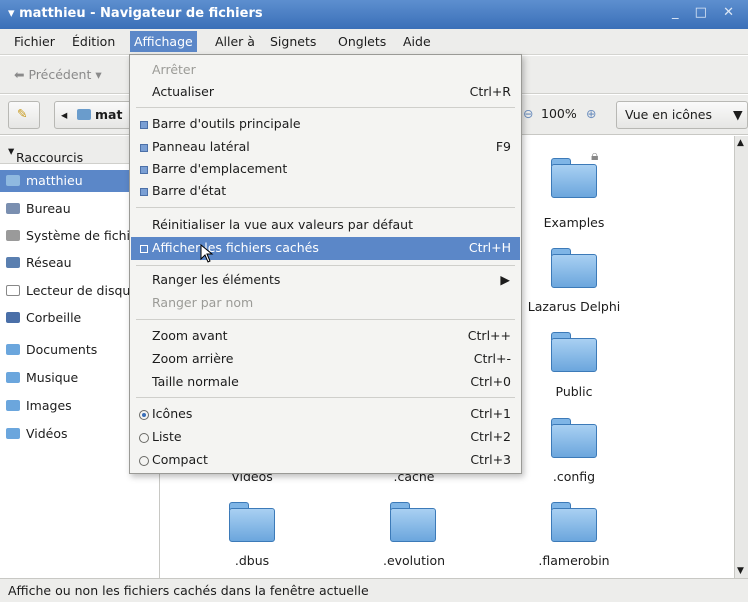  Describe the element at coordinates (13, 208) in the screenshot. I see `desktop-icon` at that location.